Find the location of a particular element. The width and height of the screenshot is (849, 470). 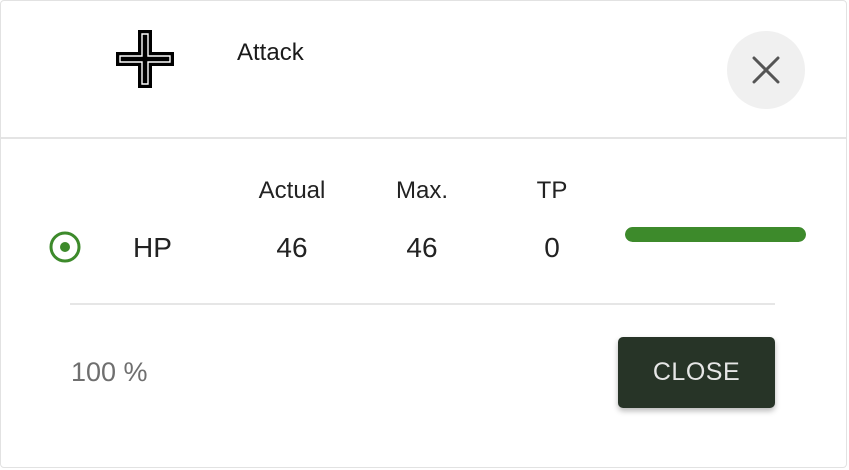

dialog-title: Attack is located at coordinates (270, 52).